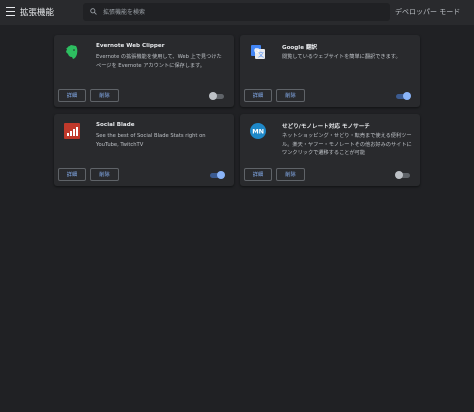  I want to click on monosearch-icon: MN, so click(258, 131).